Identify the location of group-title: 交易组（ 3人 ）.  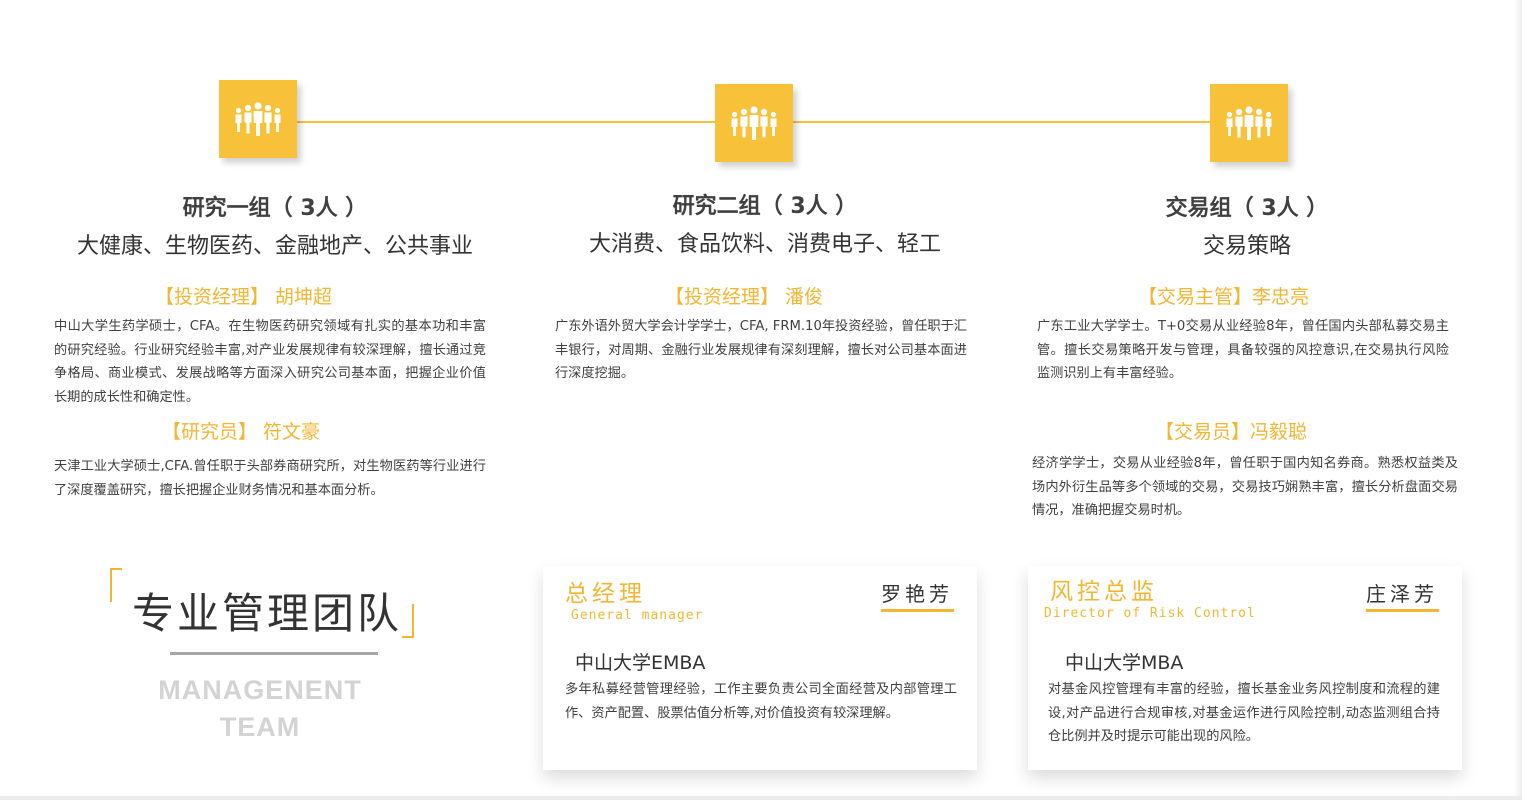
(1247, 208).